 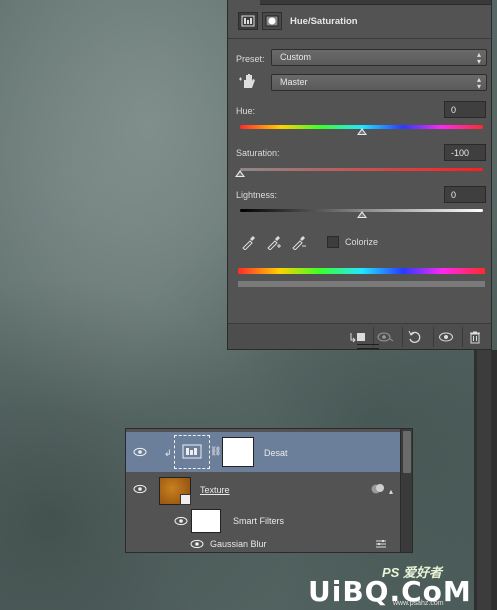 What do you see at coordinates (390, 591) in the screenshot?
I see `watermark-brand: UiBQ.CoM` at bounding box center [390, 591].